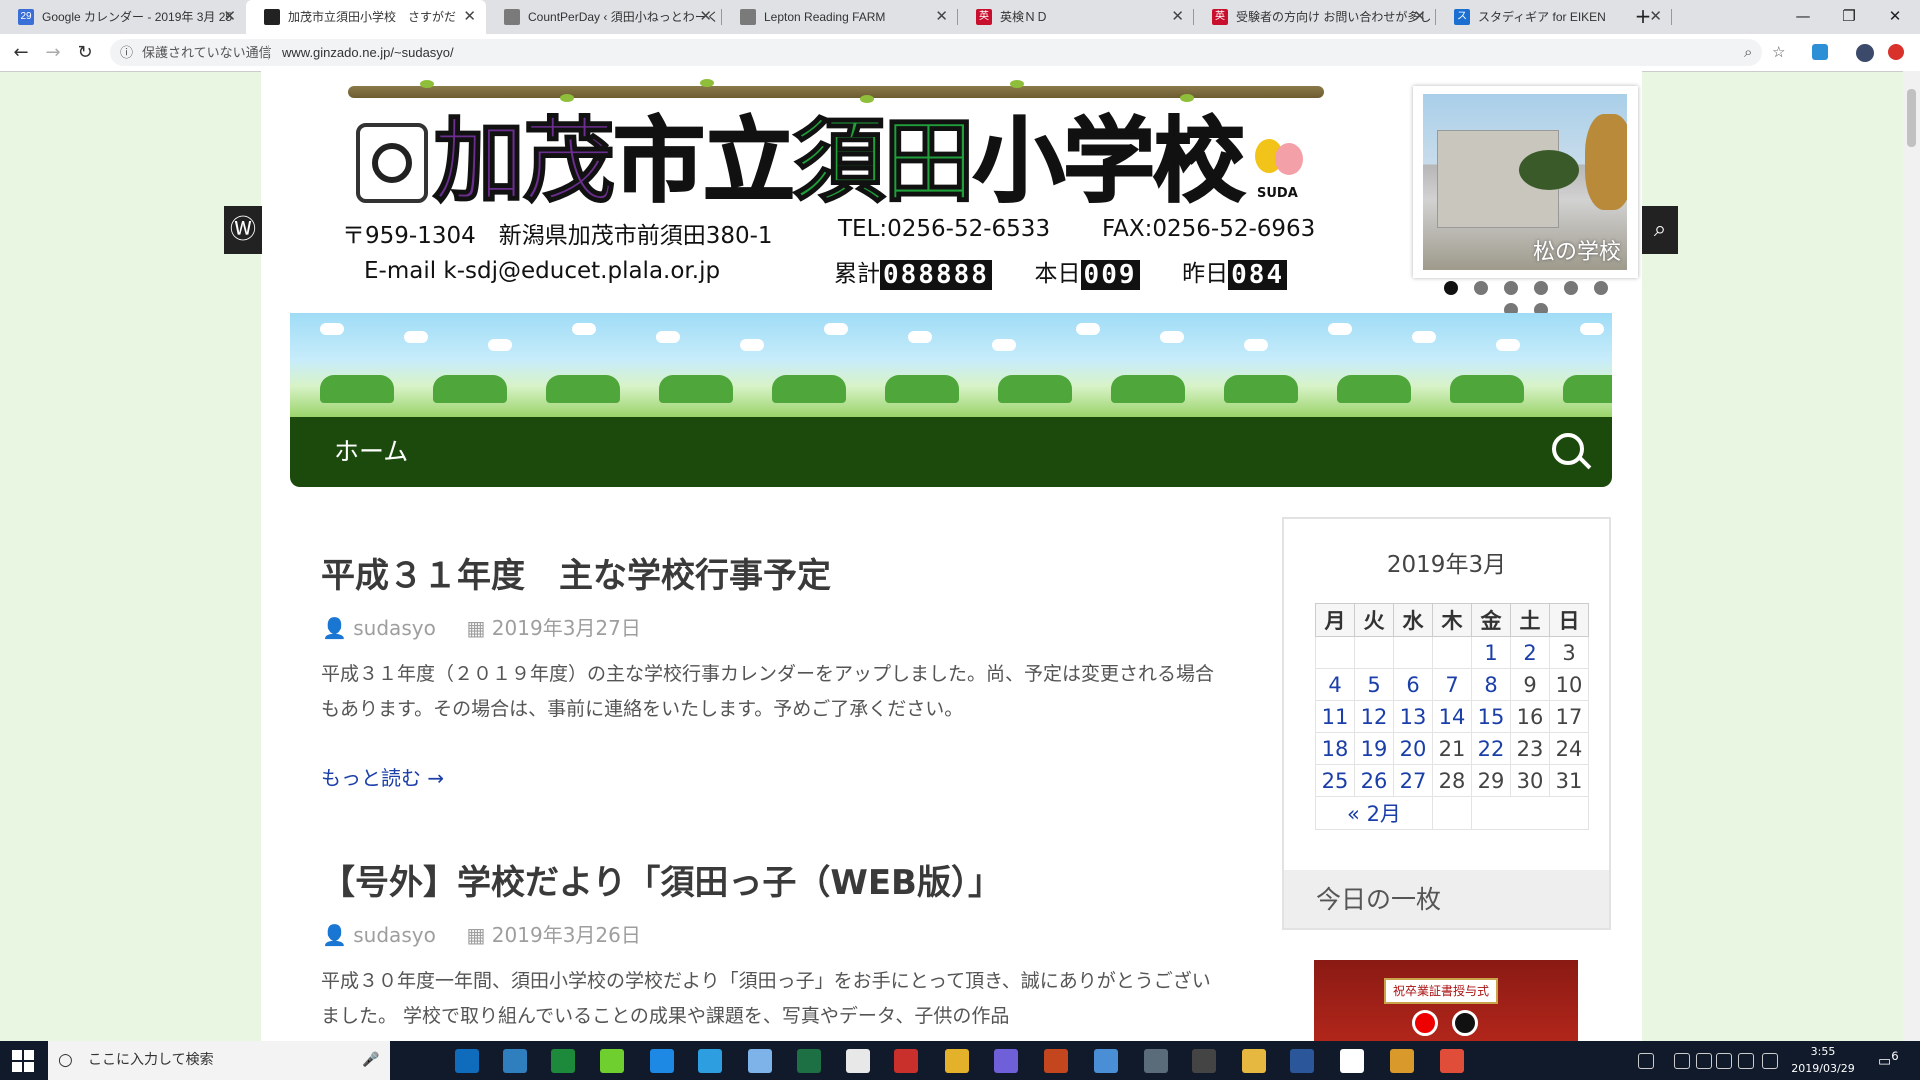 Image resolution: width=1920 pixels, height=1080 pixels. Describe the element at coordinates (1374, 716) in the screenshot. I see `calendar-day: 12` at that location.